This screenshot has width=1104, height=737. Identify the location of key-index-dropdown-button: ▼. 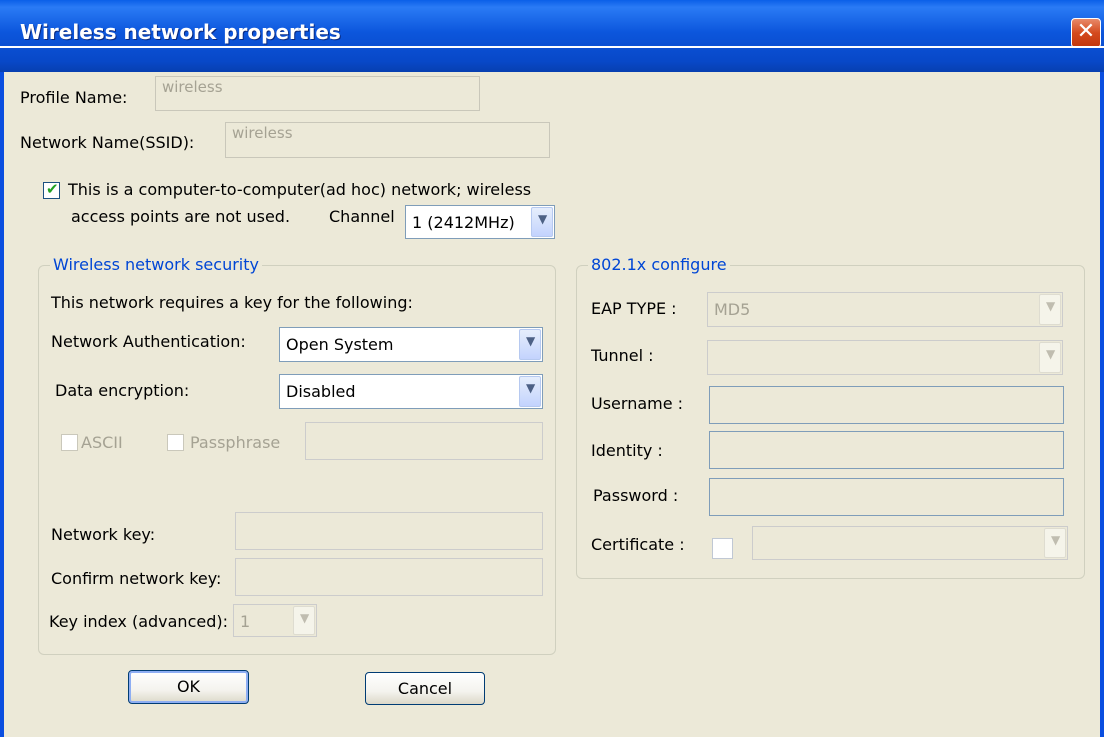
(304, 620).